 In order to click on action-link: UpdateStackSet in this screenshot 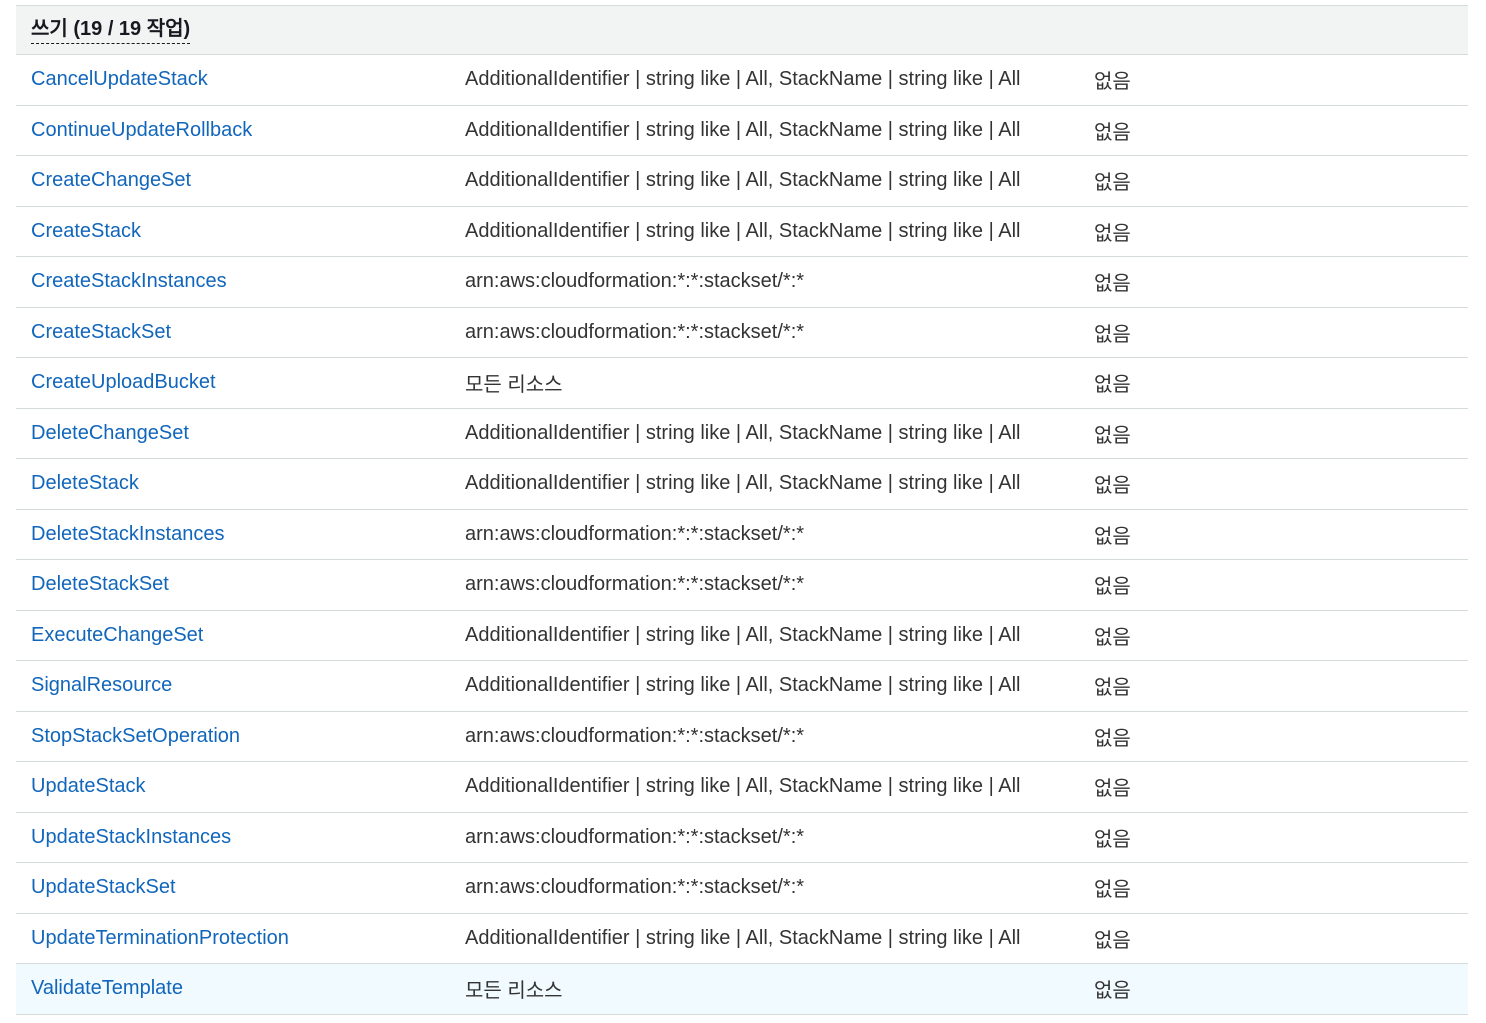, I will do `click(103, 887)`.